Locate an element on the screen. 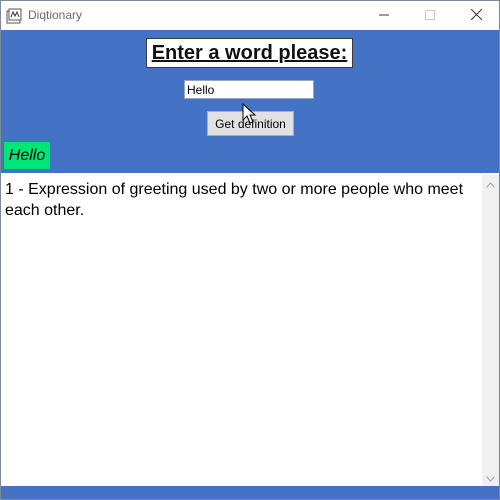 This screenshot has width=500, height=500. minimize-button is located at coordinates (384, 15).